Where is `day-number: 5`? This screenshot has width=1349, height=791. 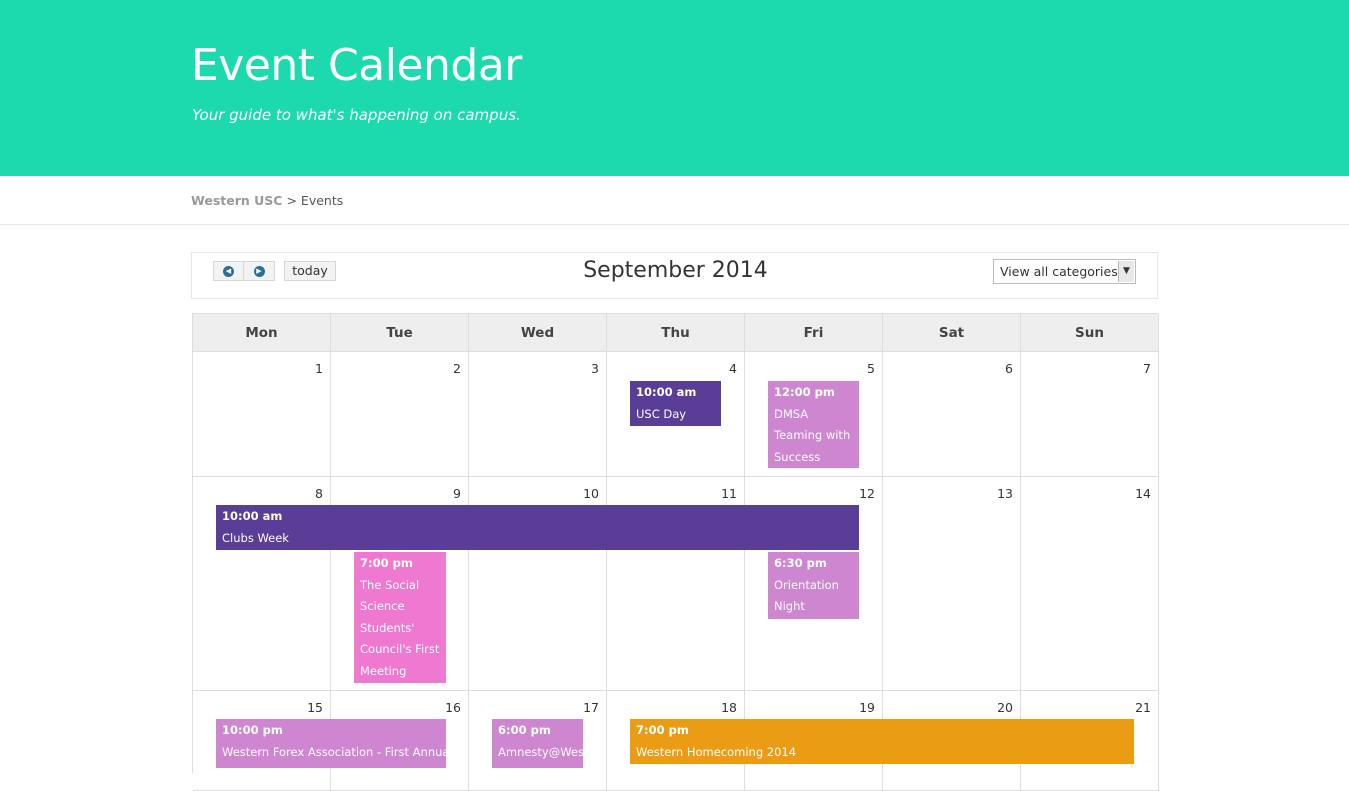 day-number: 5 is located at coordinates (871, 368).